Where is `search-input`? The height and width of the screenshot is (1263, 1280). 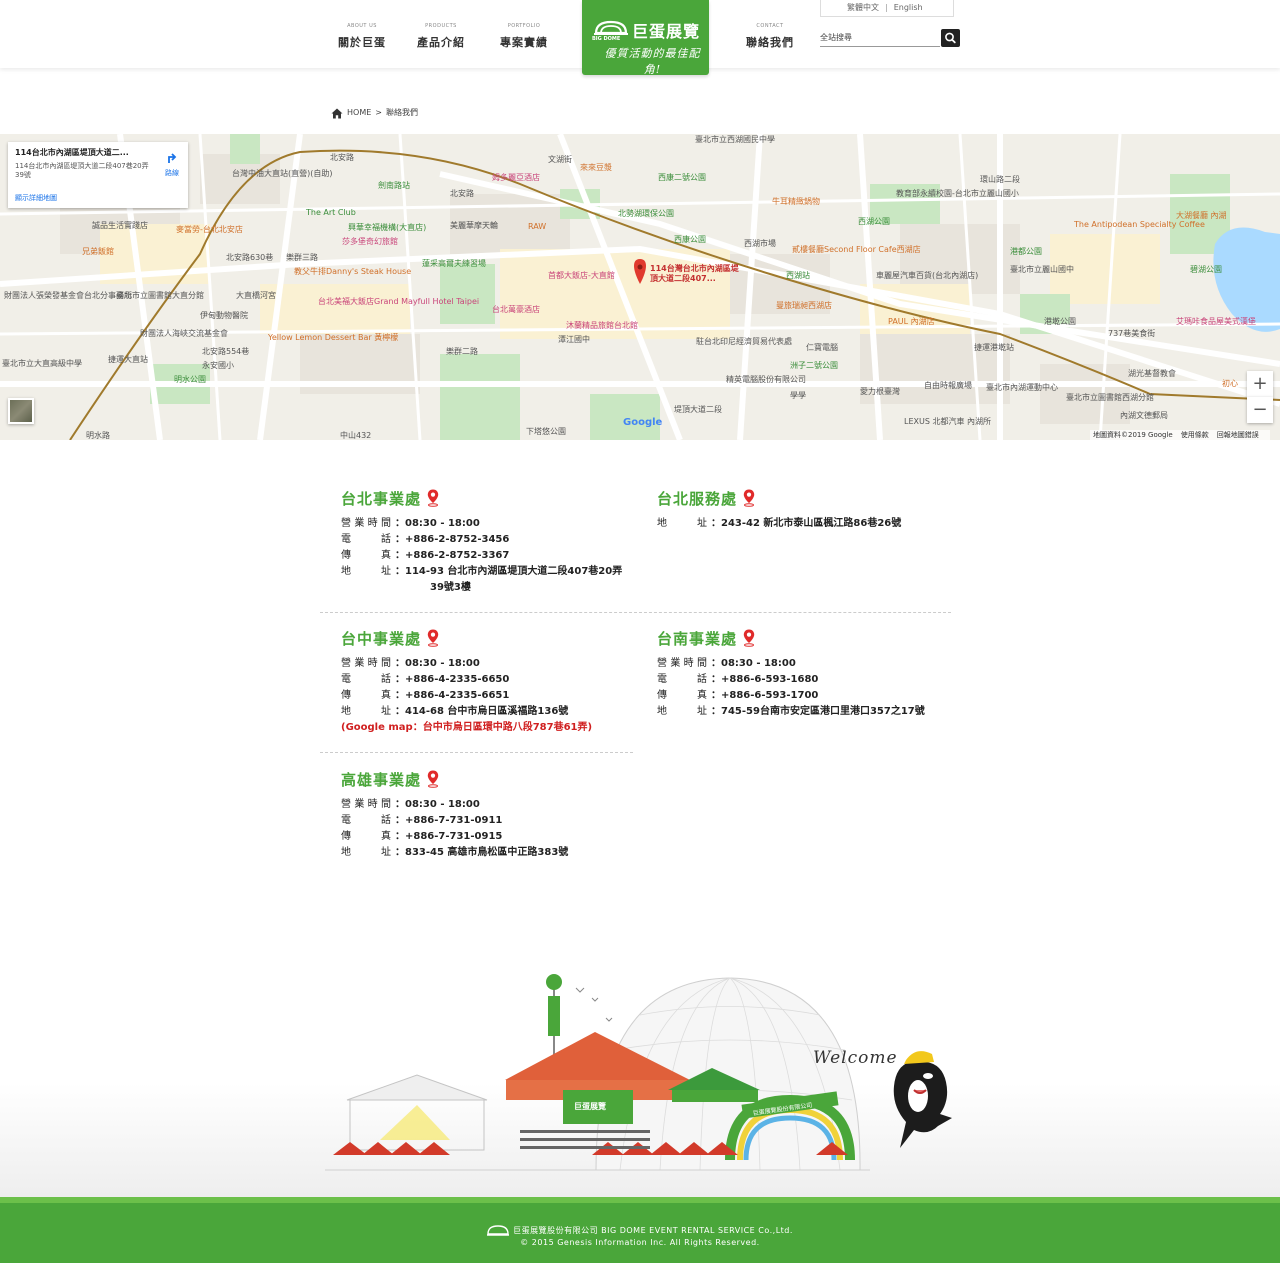 search-input is located at coordinates (880, 38).